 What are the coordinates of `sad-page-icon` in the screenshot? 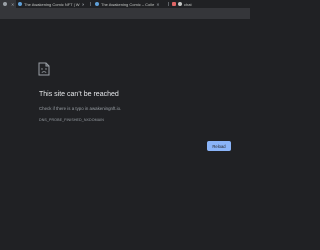 It's located at (44, 69).